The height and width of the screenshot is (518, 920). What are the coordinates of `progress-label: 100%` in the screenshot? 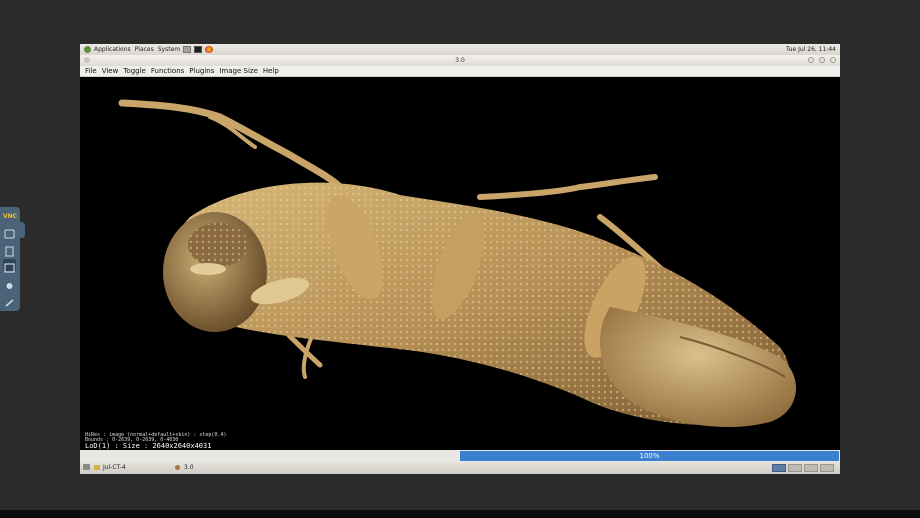 It's located at (649, 456).